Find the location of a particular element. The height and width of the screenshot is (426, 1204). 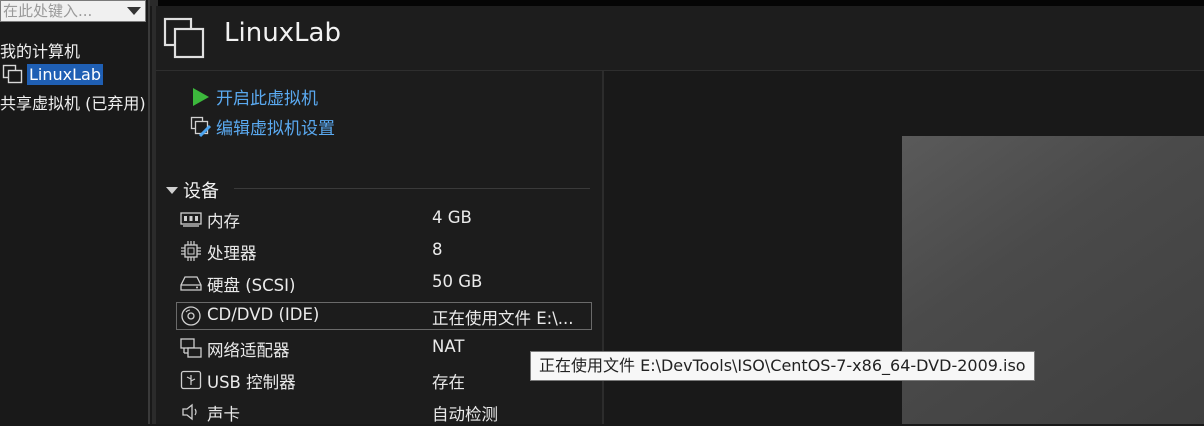

device-row-memory: 内存 4 GB is located at coordinates (384, 219).